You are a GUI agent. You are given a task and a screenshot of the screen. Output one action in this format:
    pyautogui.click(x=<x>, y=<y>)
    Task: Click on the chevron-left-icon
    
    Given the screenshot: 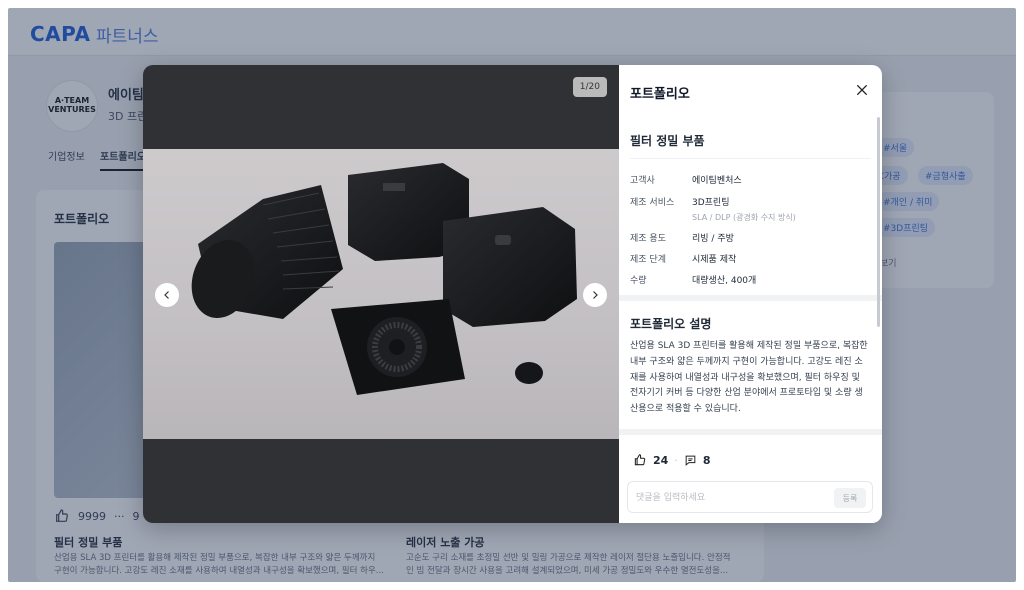 What is the action you would take?
    pyautogui.click(x=166, y=295)
    